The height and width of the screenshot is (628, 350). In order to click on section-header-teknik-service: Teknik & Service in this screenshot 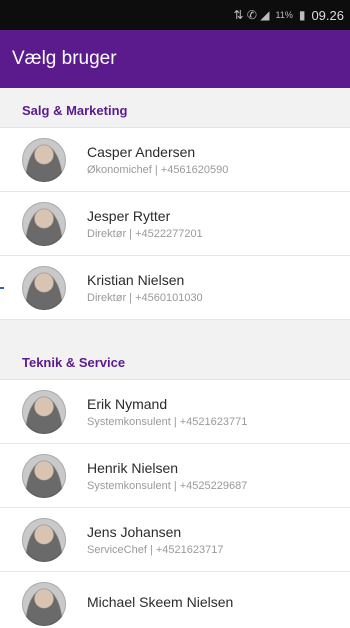, I will do `click(175, 360)`.